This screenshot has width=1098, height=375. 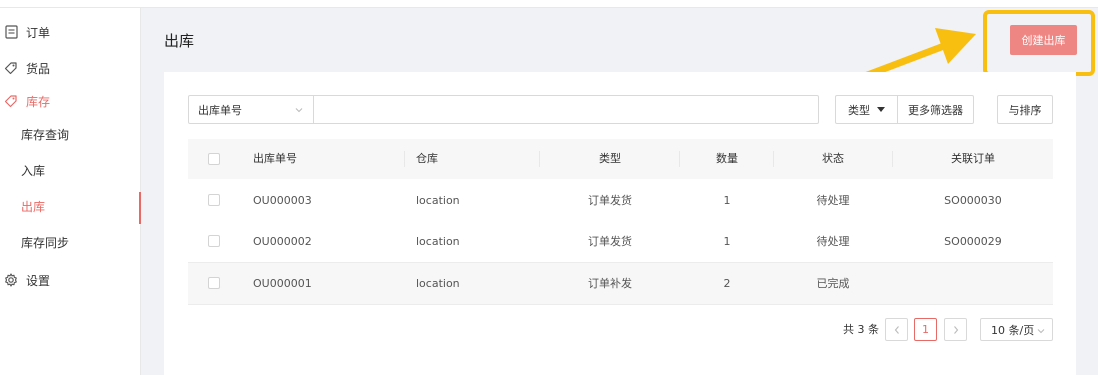 What do you see at coordinates (610, 283) in the screenshot?
I see `outbound-type: 订单补发` at bounding box center [610, 283].